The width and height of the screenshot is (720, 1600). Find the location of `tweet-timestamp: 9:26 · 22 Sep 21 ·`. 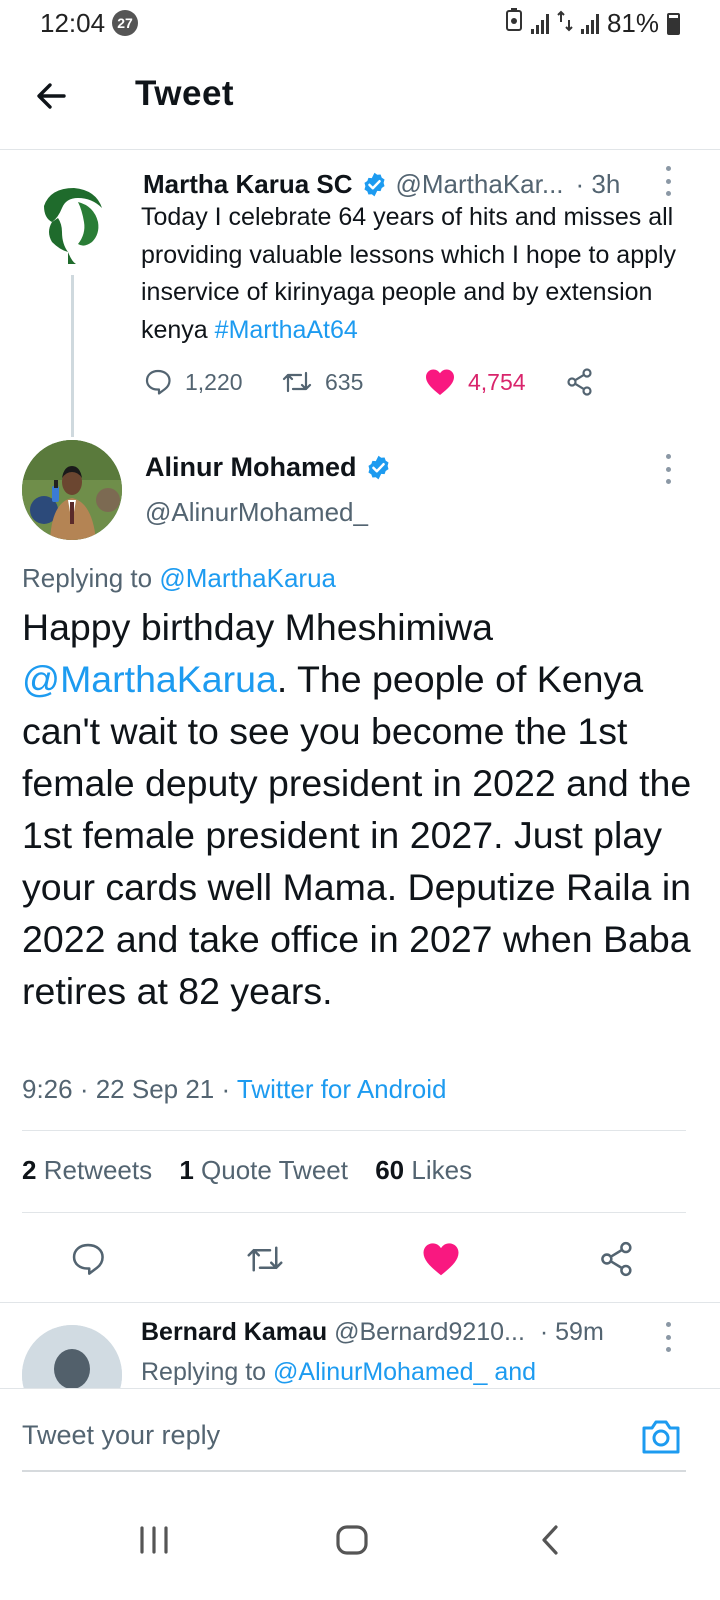

tweet-timestamp: 9:26 · 22 Sep 21 · is located at coordinates (129, 1089).